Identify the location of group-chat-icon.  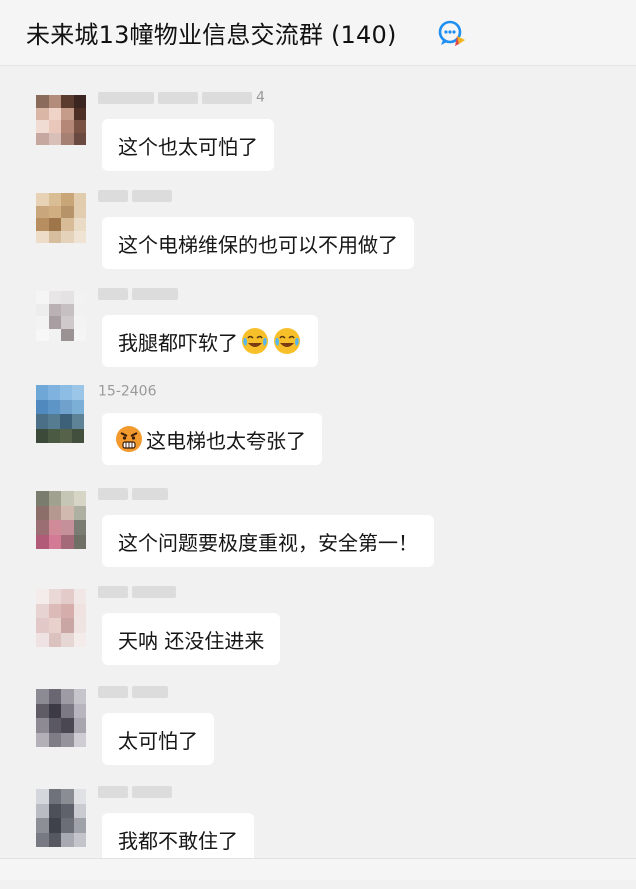
(452, 34).